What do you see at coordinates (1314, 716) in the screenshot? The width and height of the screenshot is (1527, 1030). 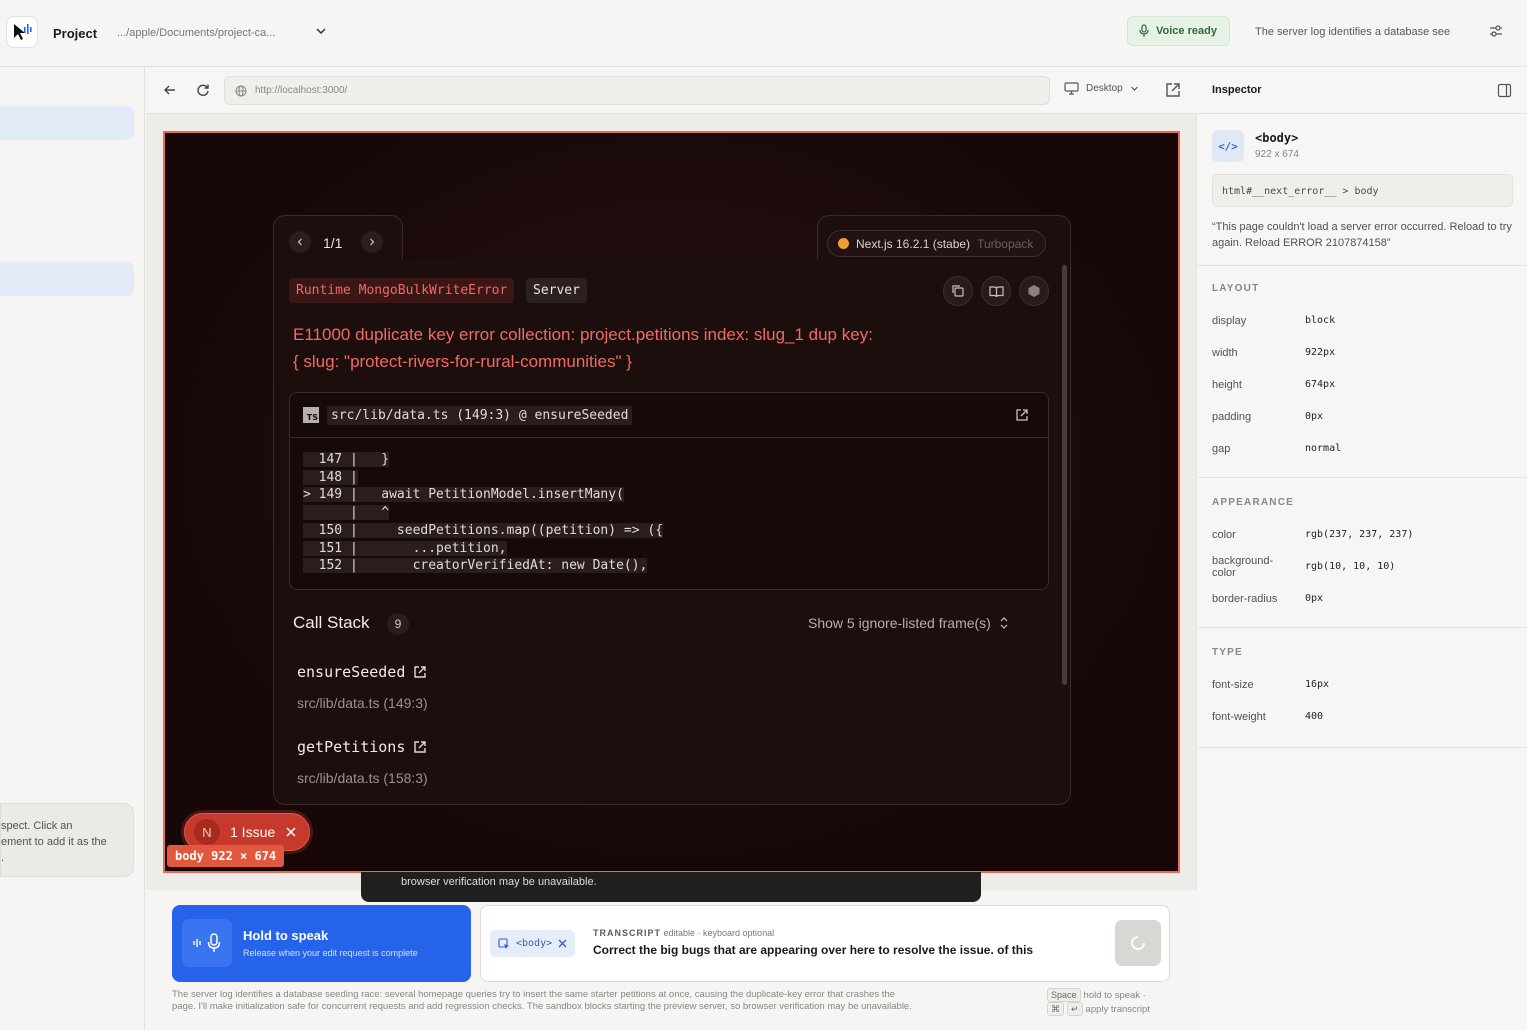 I see `prop-value: 400` at bounding box center [1314, 716].